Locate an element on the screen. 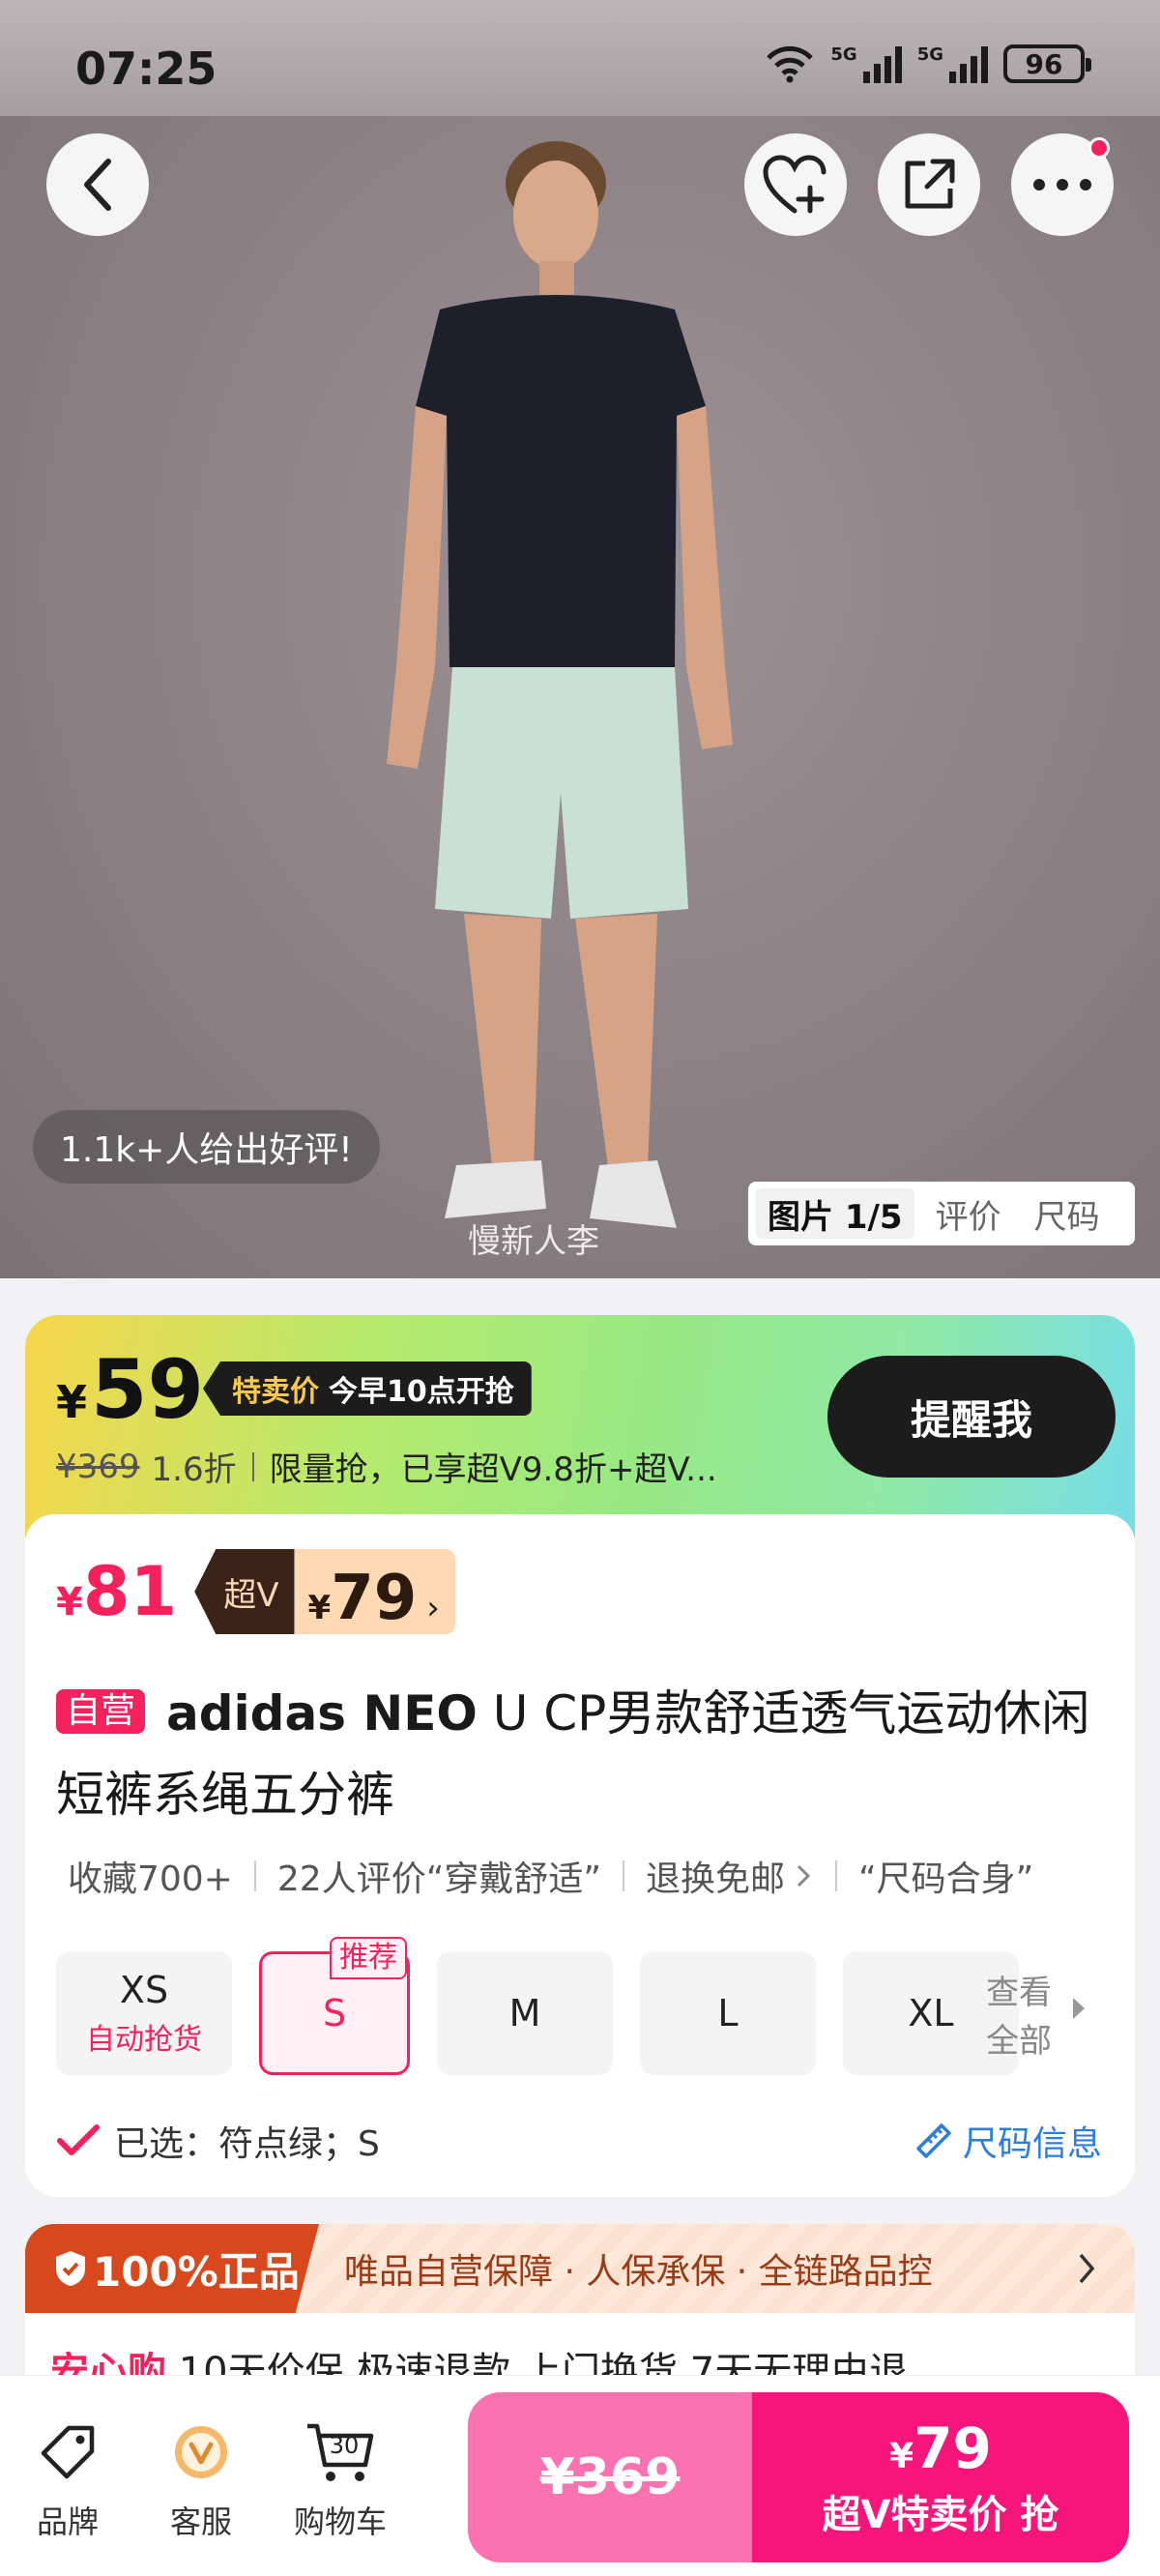 The height and width of the screenshot is (2576, 1160). recommended-badge: 推荐 is located at coordinates (369, 1958).